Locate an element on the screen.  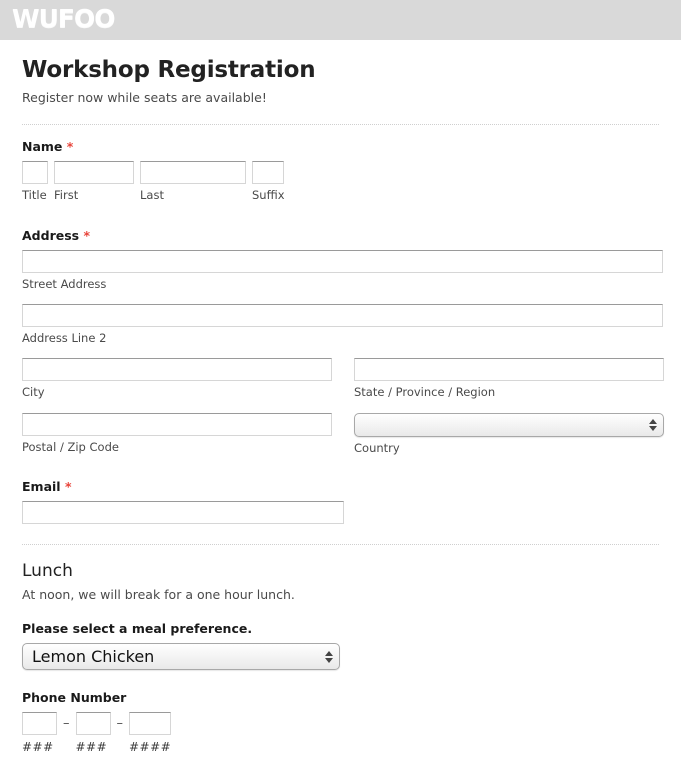
address-postal-country-row: Postal / Zip Code Country is located at coordinates (343, 434).